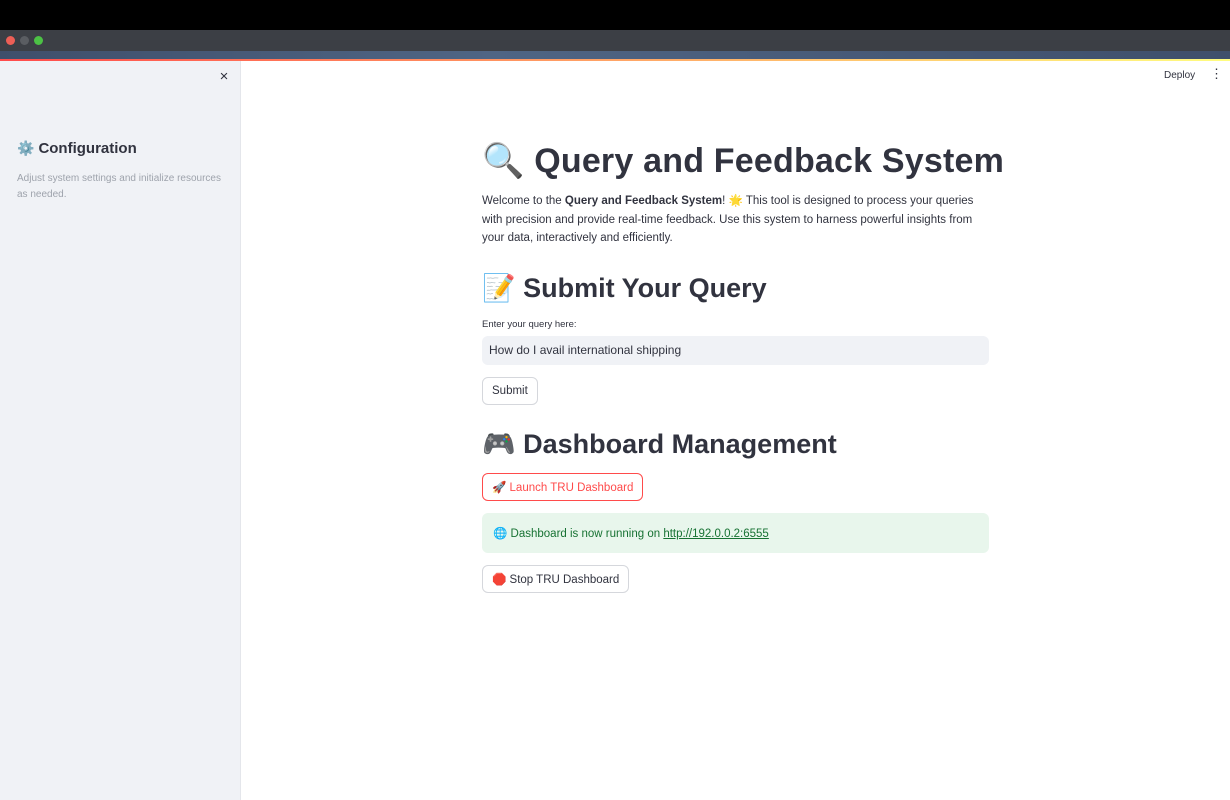 This screenshot has height=800, width=1230. What do you see at coordinates (523, 201) in the screenshot?
I see `intro-prefix: Welcome to the` at bounding box center [523, 201].